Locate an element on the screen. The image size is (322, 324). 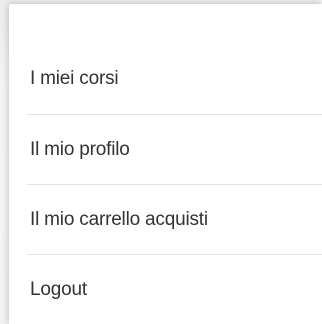
menu-item-label: Il mio carrello acquisti is located at coordinates (119, 219).